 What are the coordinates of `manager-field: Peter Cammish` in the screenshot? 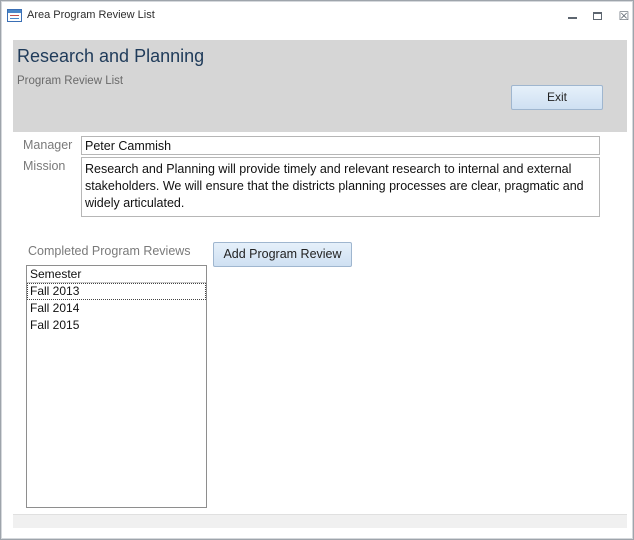 It's located at (340, 145).